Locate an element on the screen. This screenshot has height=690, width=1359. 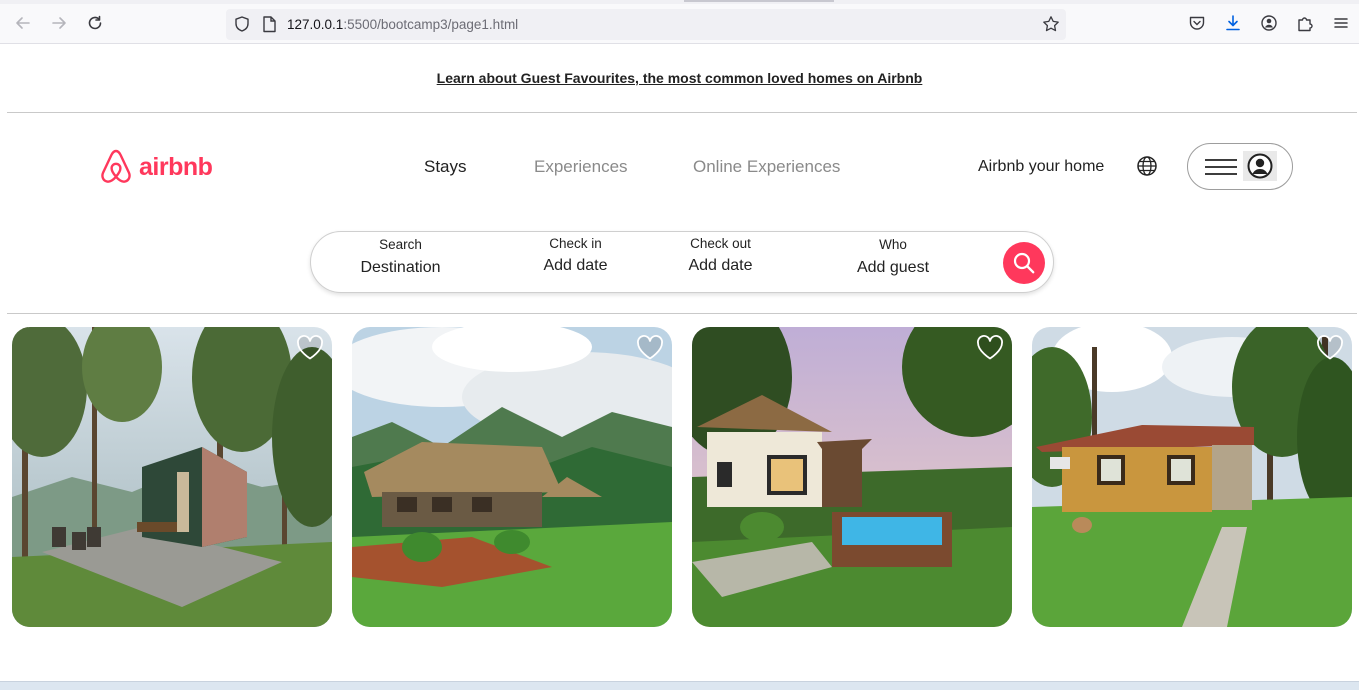
url-text: 127.0.0.1:5500/bootcamp3/page1.html is located at coordinates (402, 24).